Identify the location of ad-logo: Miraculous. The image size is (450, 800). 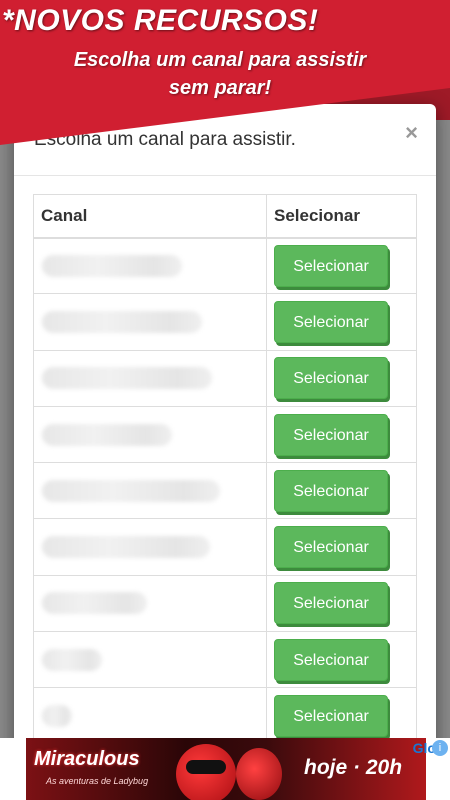
(87, 759).